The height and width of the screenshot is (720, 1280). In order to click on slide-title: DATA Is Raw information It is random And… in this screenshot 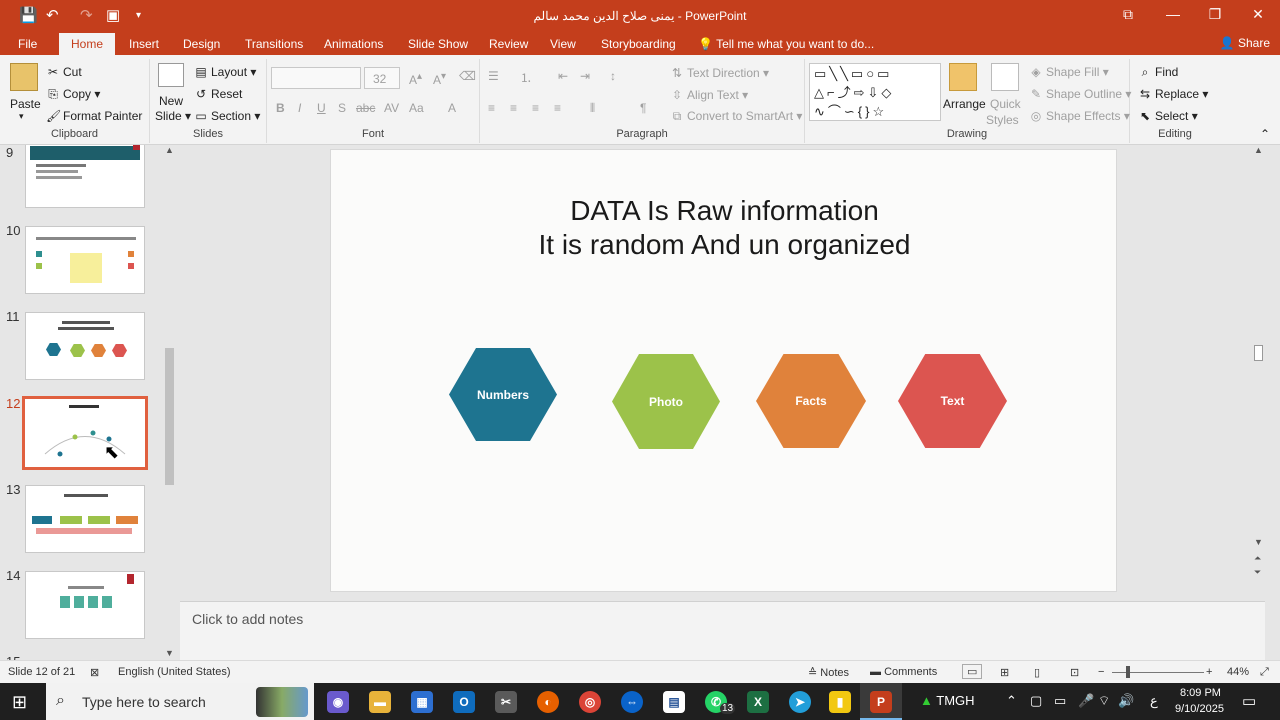, I will do `click(724, 228)`.